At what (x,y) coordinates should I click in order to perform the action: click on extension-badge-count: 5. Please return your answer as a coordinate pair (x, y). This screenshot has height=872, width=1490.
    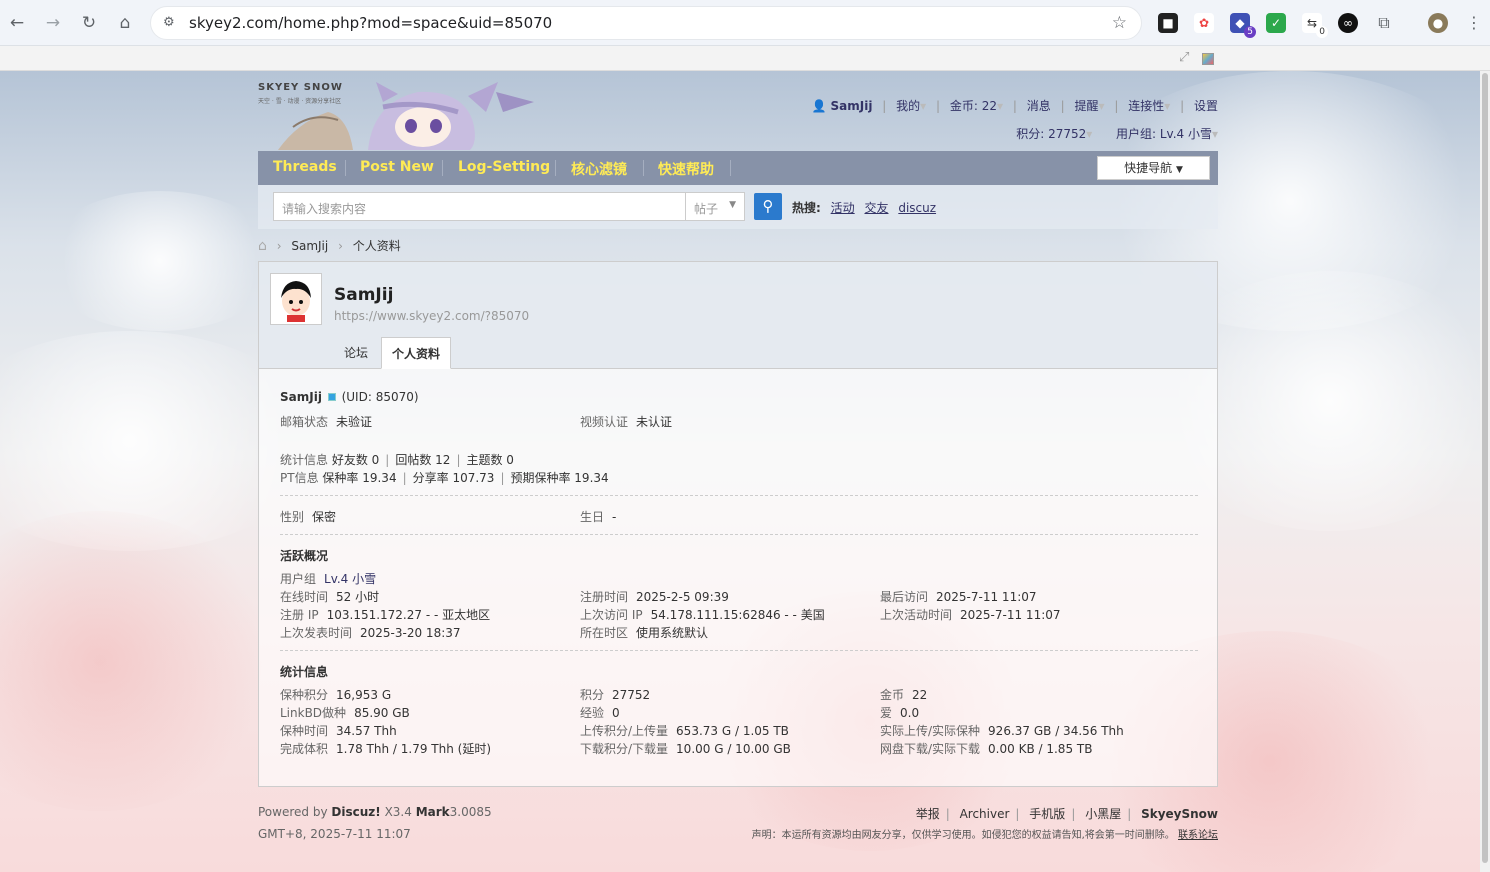
    Looking at the image, I should click on (1250, 32).